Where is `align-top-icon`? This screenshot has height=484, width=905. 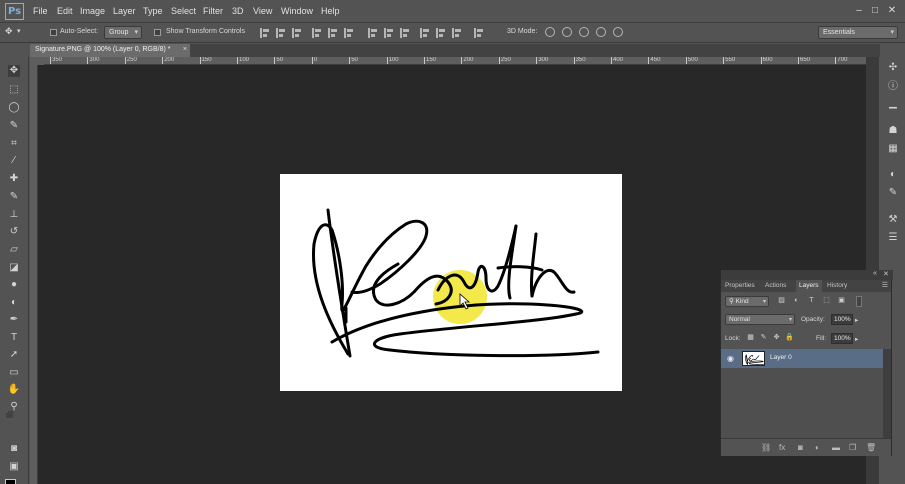
align-top-icon is located at coordinates (265, 33).